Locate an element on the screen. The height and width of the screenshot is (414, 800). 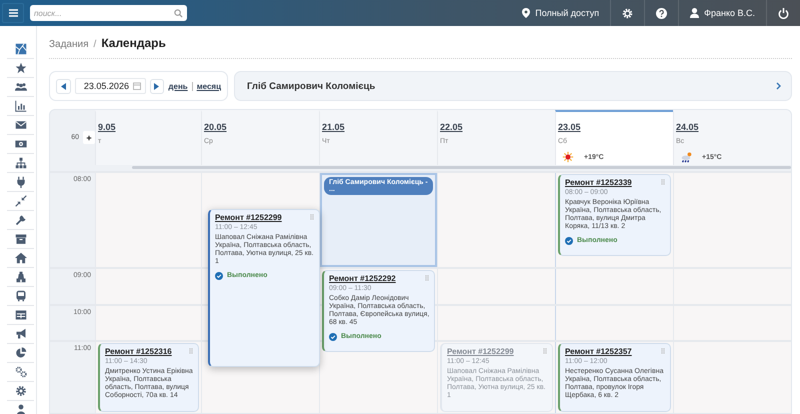
day-date-link: 9.05 is located at coordinates (107, 127).